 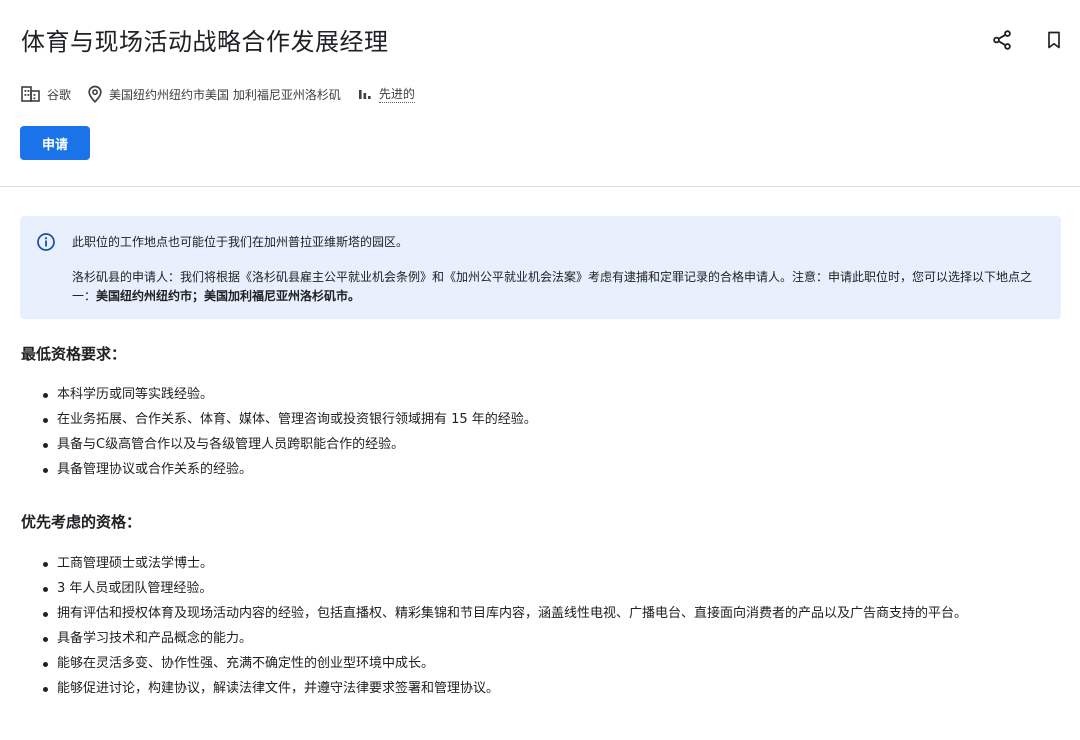 I want to click on minimum-qualifications-title: 最低资格要求：, so click(x=74, y=354).